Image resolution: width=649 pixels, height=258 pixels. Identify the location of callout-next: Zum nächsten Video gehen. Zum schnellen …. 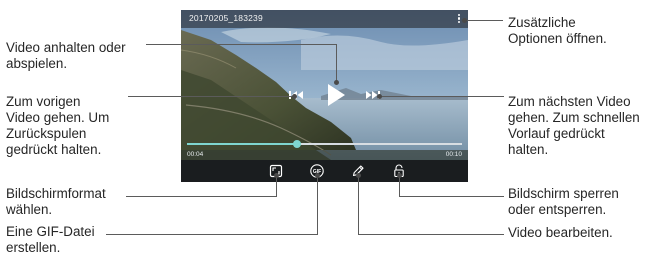
(574, 125).